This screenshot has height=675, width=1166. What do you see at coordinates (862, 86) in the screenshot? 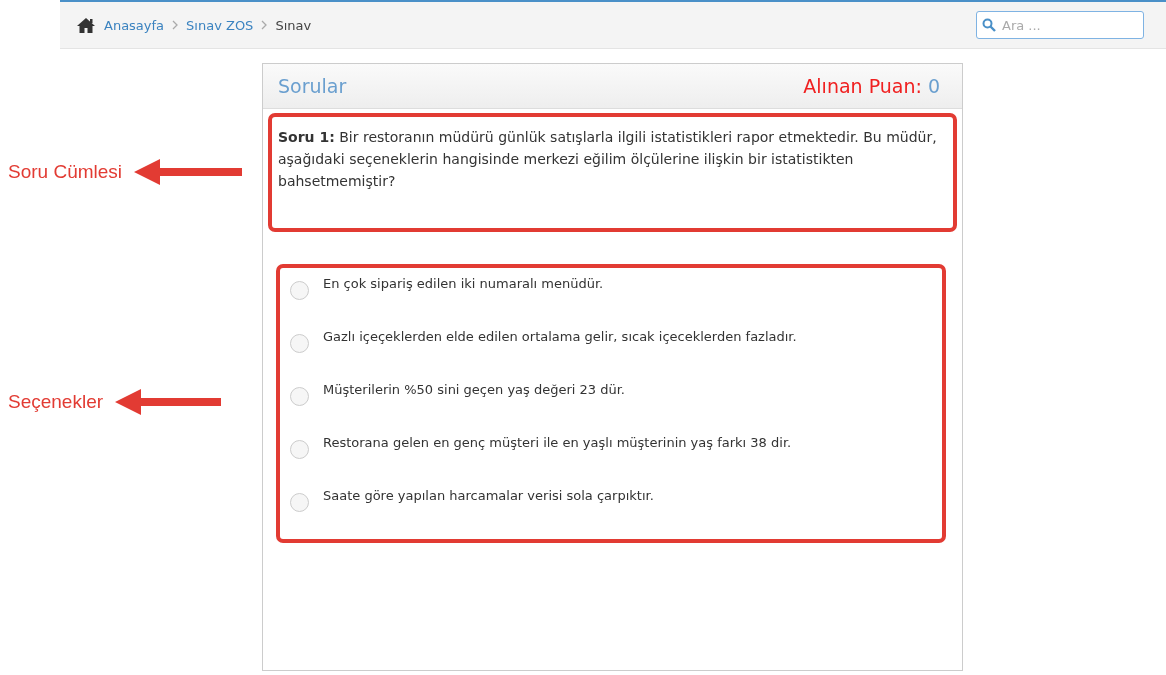
I see `score-label: Alınan Puan:` at bounding box center [862, 86].